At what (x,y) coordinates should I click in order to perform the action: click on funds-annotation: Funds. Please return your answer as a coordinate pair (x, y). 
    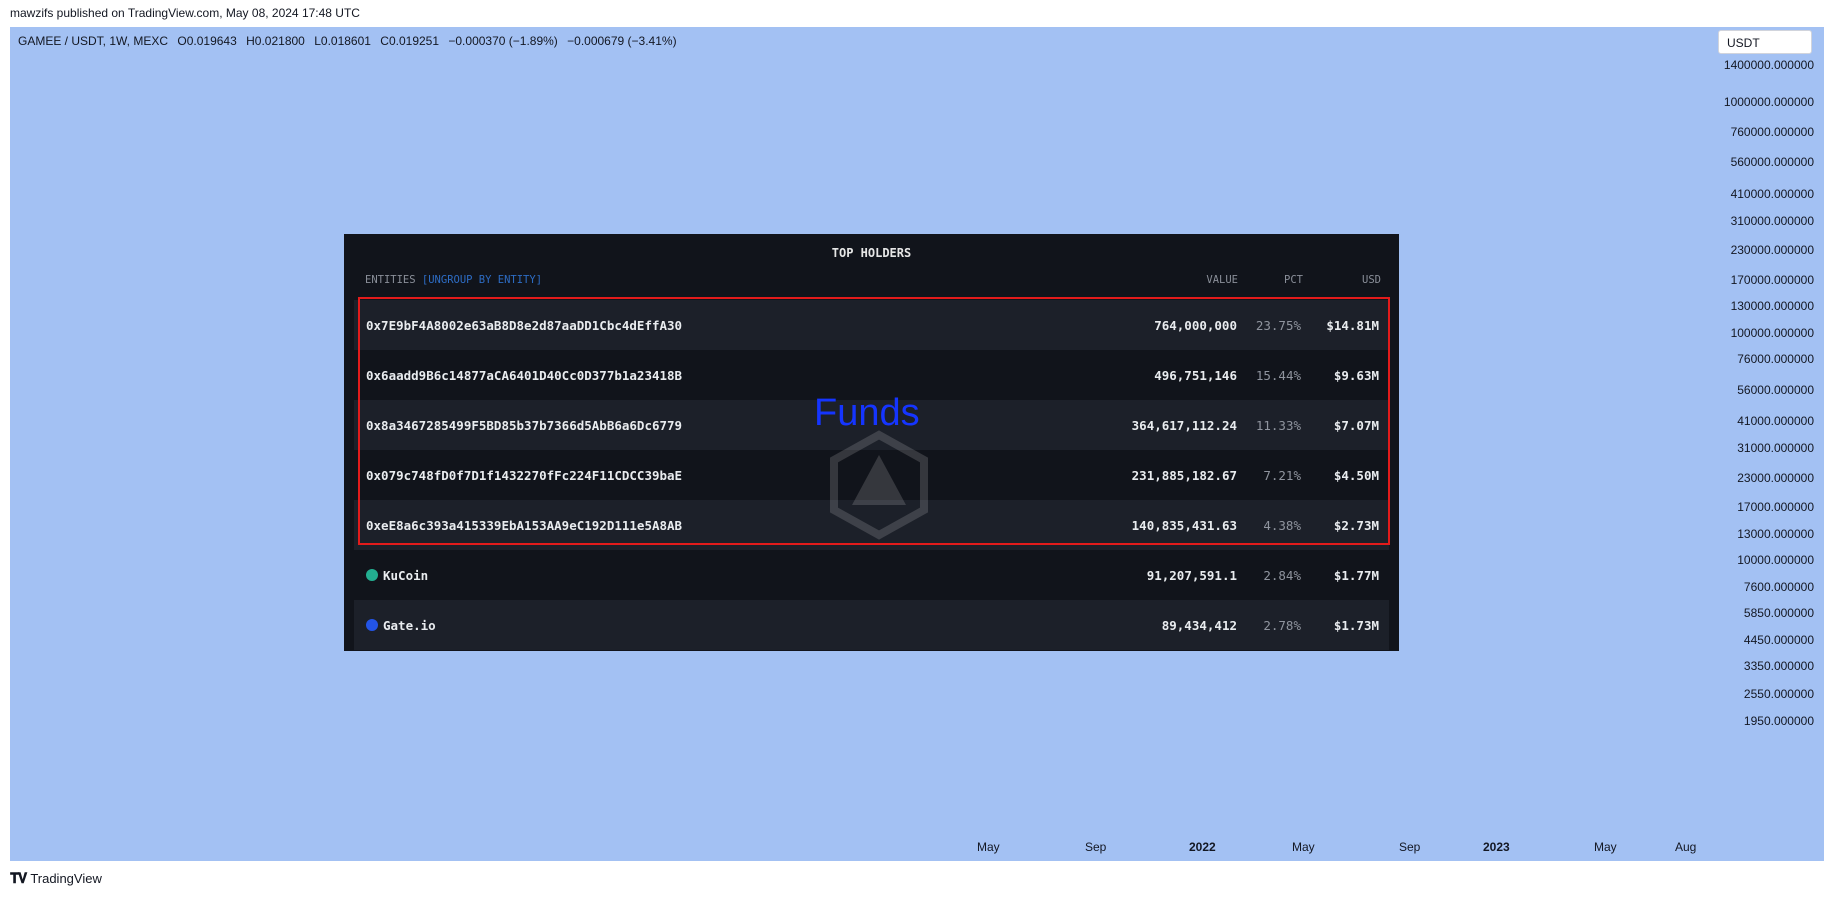
    Looking at the image, I should click on (867, 413).